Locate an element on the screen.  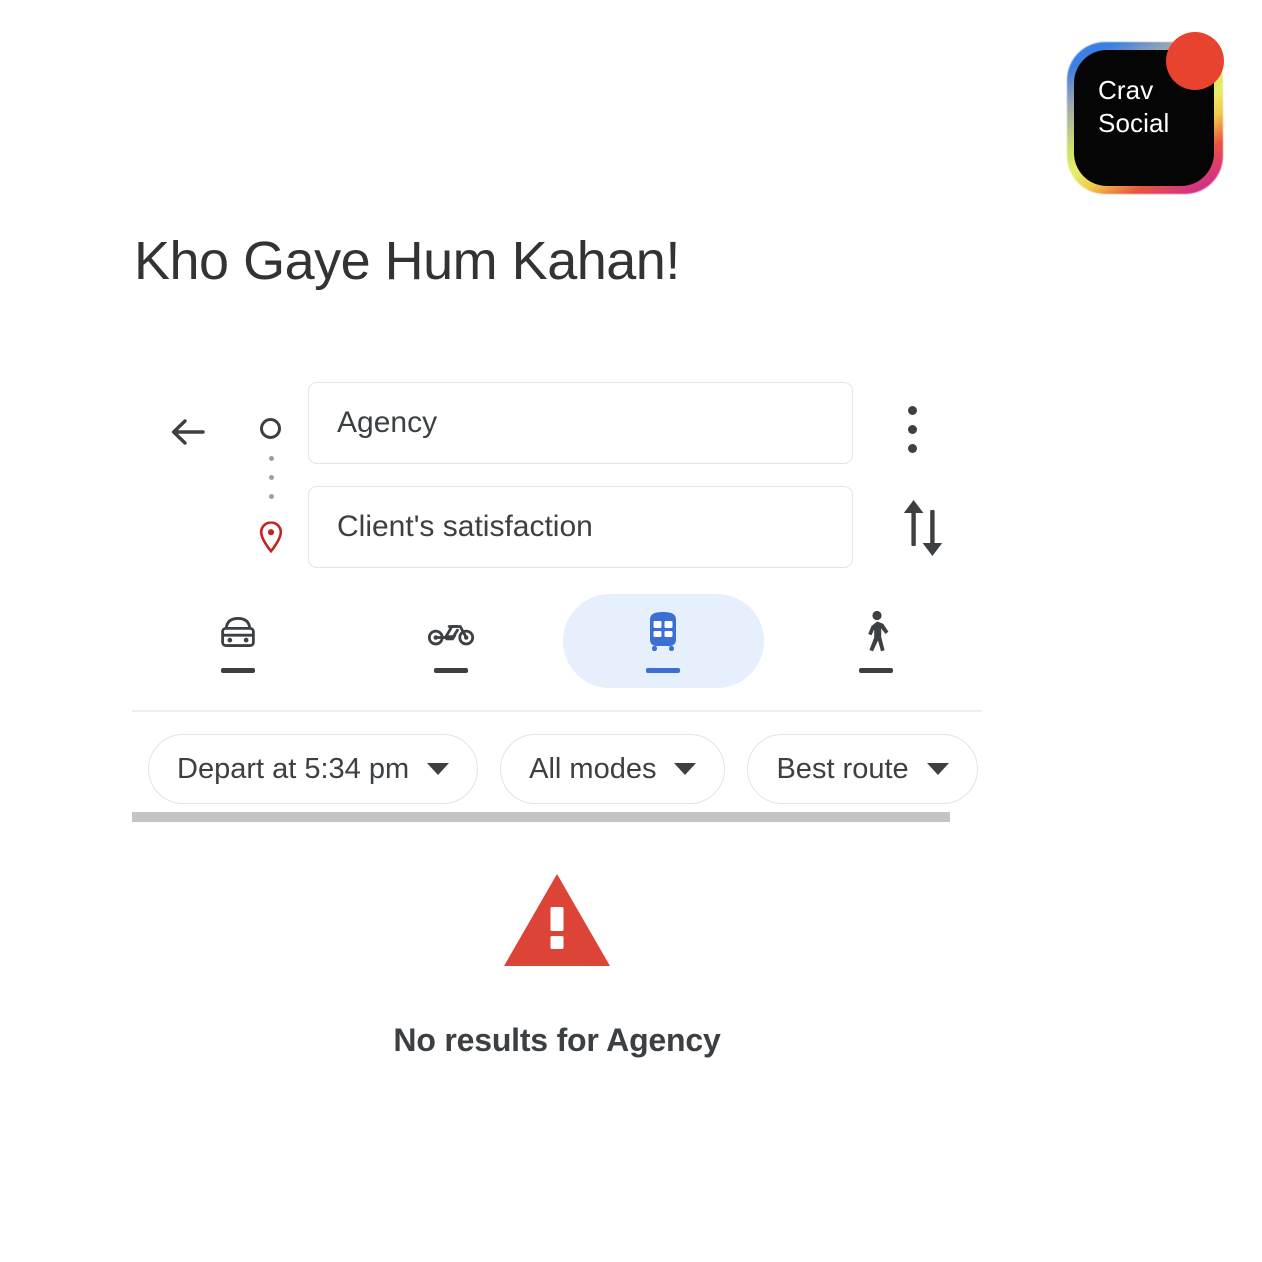
brand-logo: Crav Social is located at coordinates (1144, 116).